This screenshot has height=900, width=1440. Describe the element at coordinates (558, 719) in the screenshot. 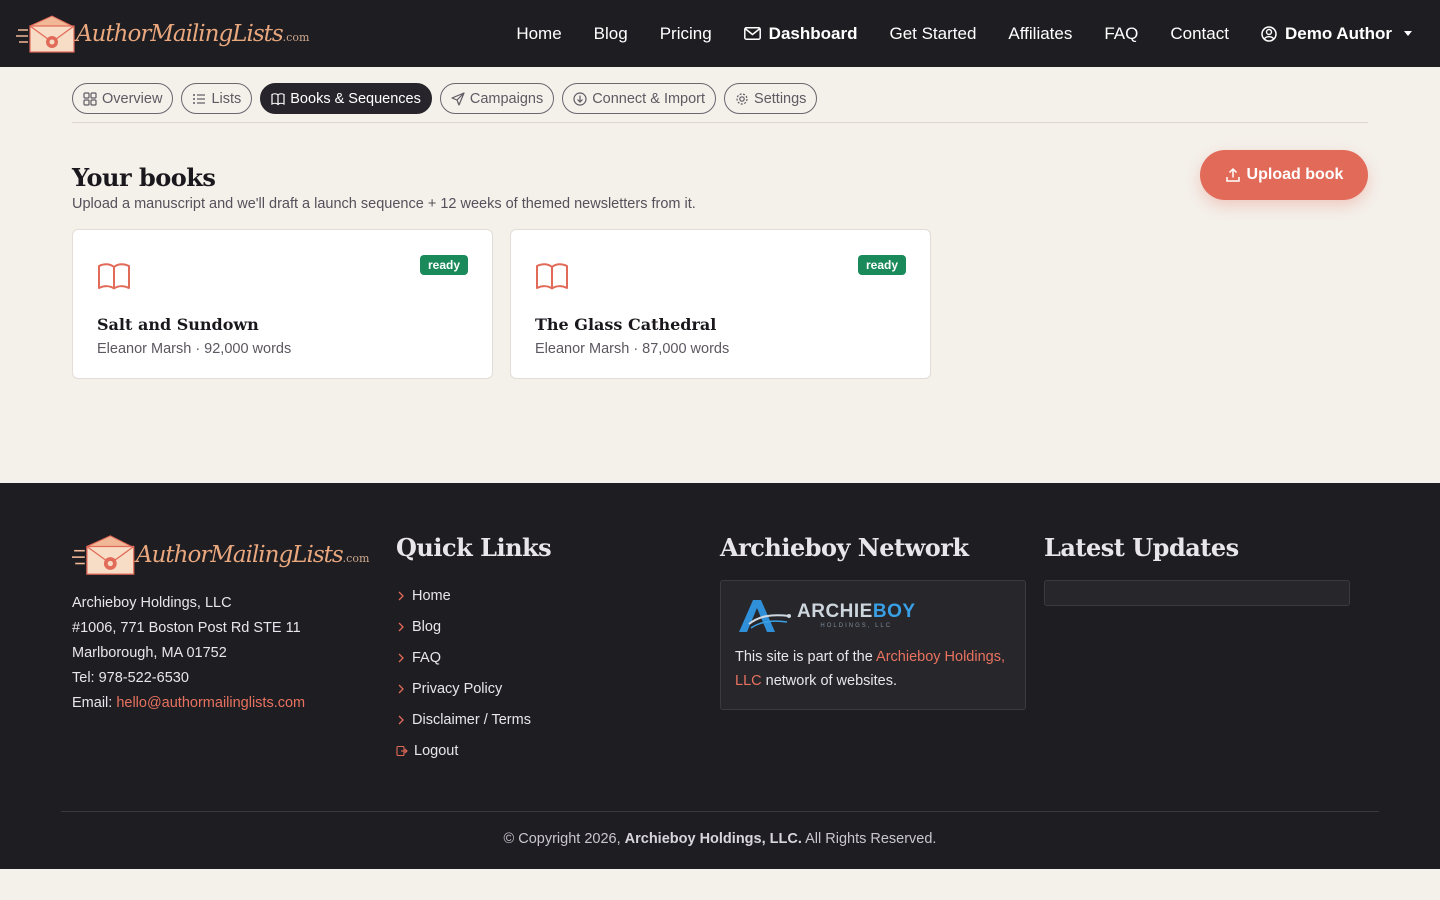

I see `footer-link-terms: Disclaimer / Terms` at that location.